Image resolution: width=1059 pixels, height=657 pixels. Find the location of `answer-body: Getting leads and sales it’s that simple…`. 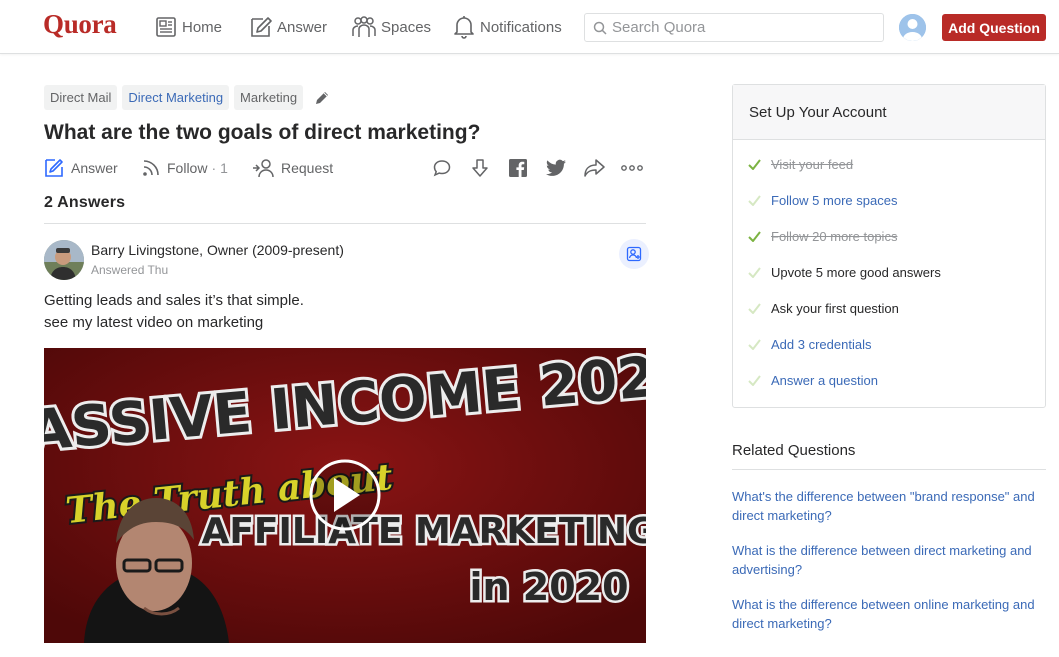

answer-body: Getting leads and sales it’s that simple… is located at coordinates (174, 312).